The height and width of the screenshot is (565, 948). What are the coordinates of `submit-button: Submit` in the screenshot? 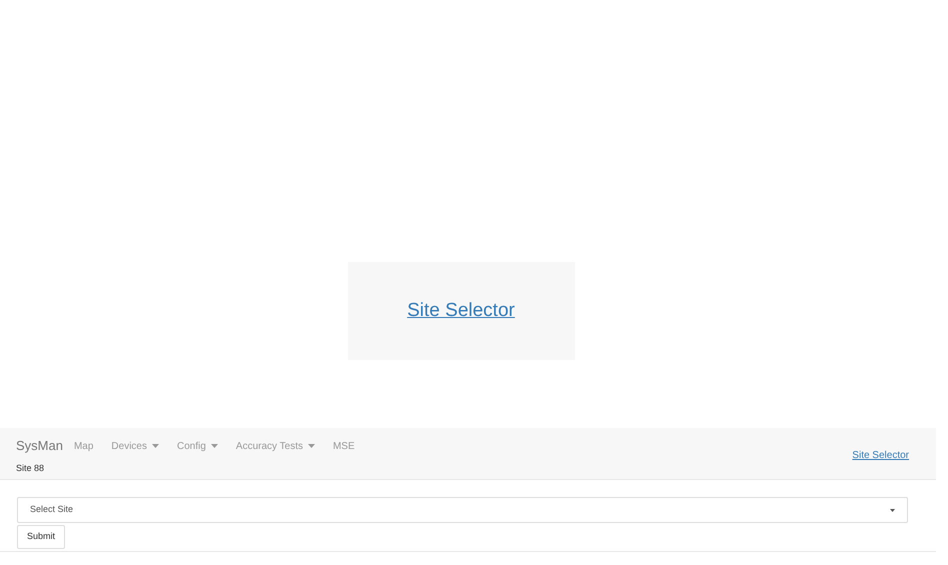 It's located at (41, 536).